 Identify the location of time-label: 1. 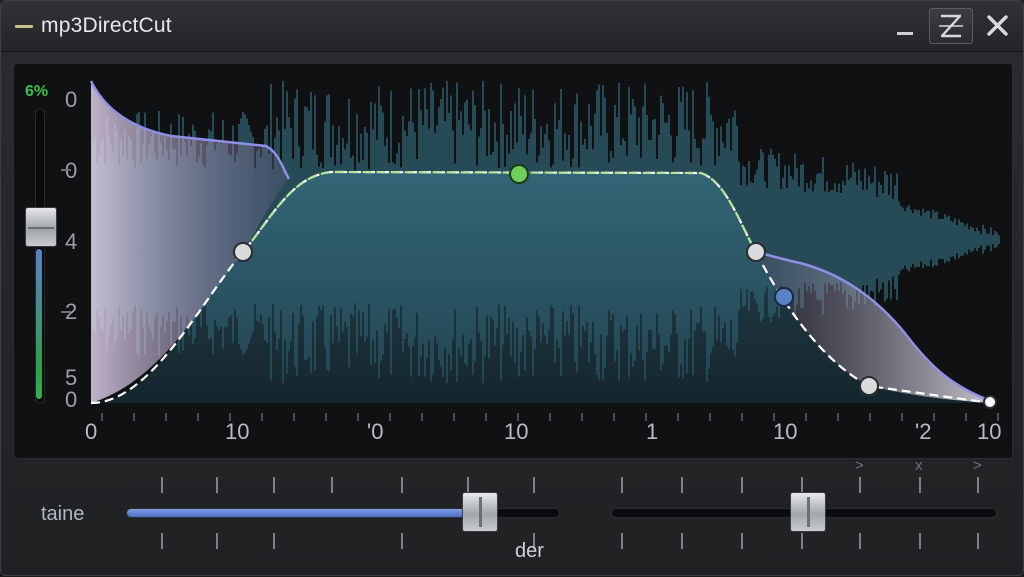
(652, 431).